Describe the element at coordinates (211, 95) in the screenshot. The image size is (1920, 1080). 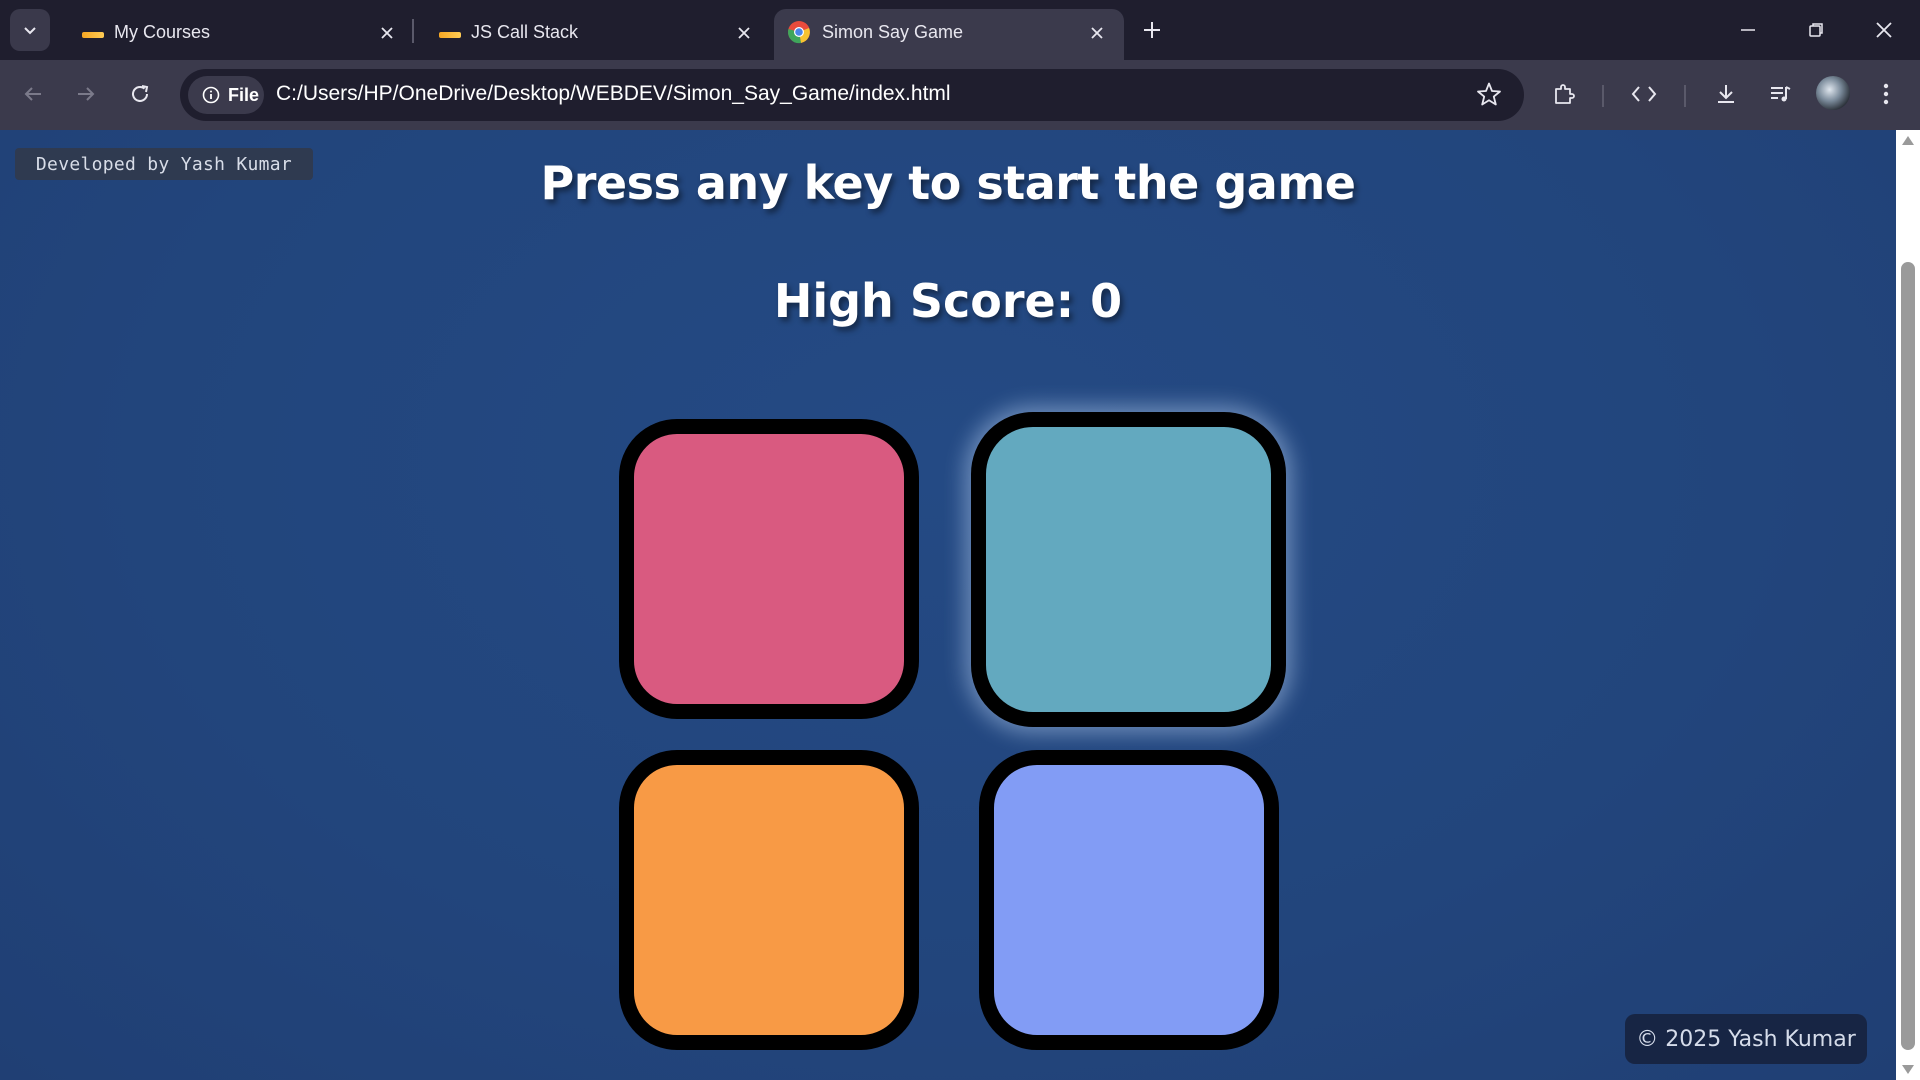
I see `info-icon` at that location.